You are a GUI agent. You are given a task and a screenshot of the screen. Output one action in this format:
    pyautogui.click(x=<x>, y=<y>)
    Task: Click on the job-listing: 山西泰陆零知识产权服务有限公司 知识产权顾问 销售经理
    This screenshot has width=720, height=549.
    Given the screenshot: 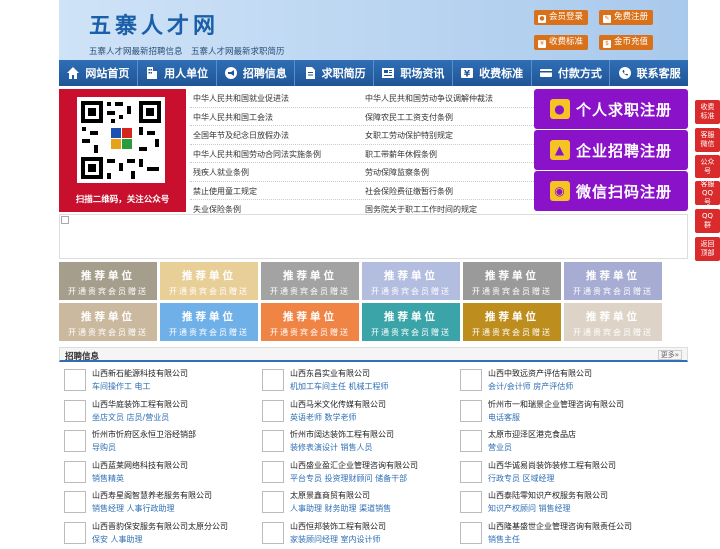 What is the action you would take?
    pyautogui.click(x=553, y=503)
    